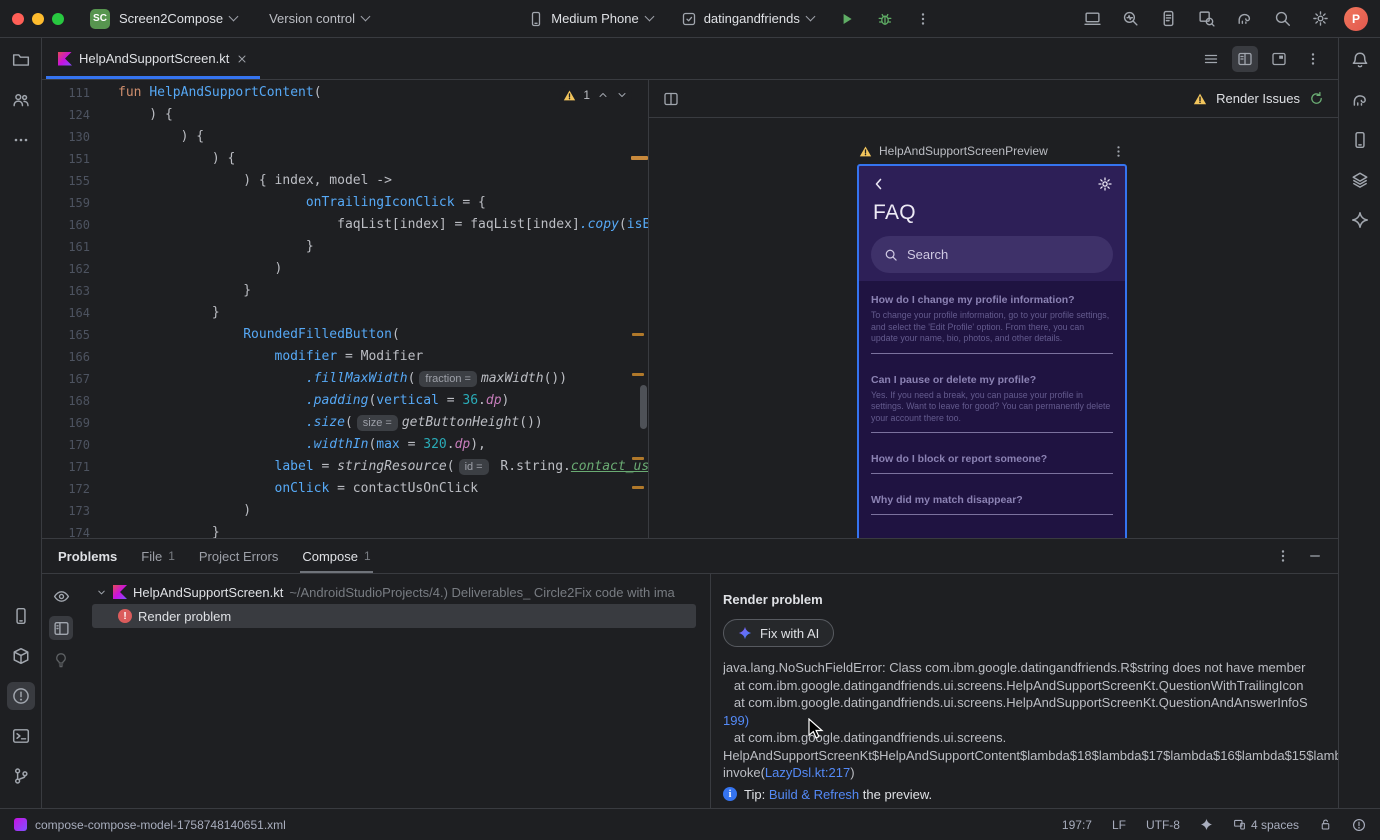 This screenshot has height=840, width=1380. I want to click on build-tool-button, so click(21, 656).